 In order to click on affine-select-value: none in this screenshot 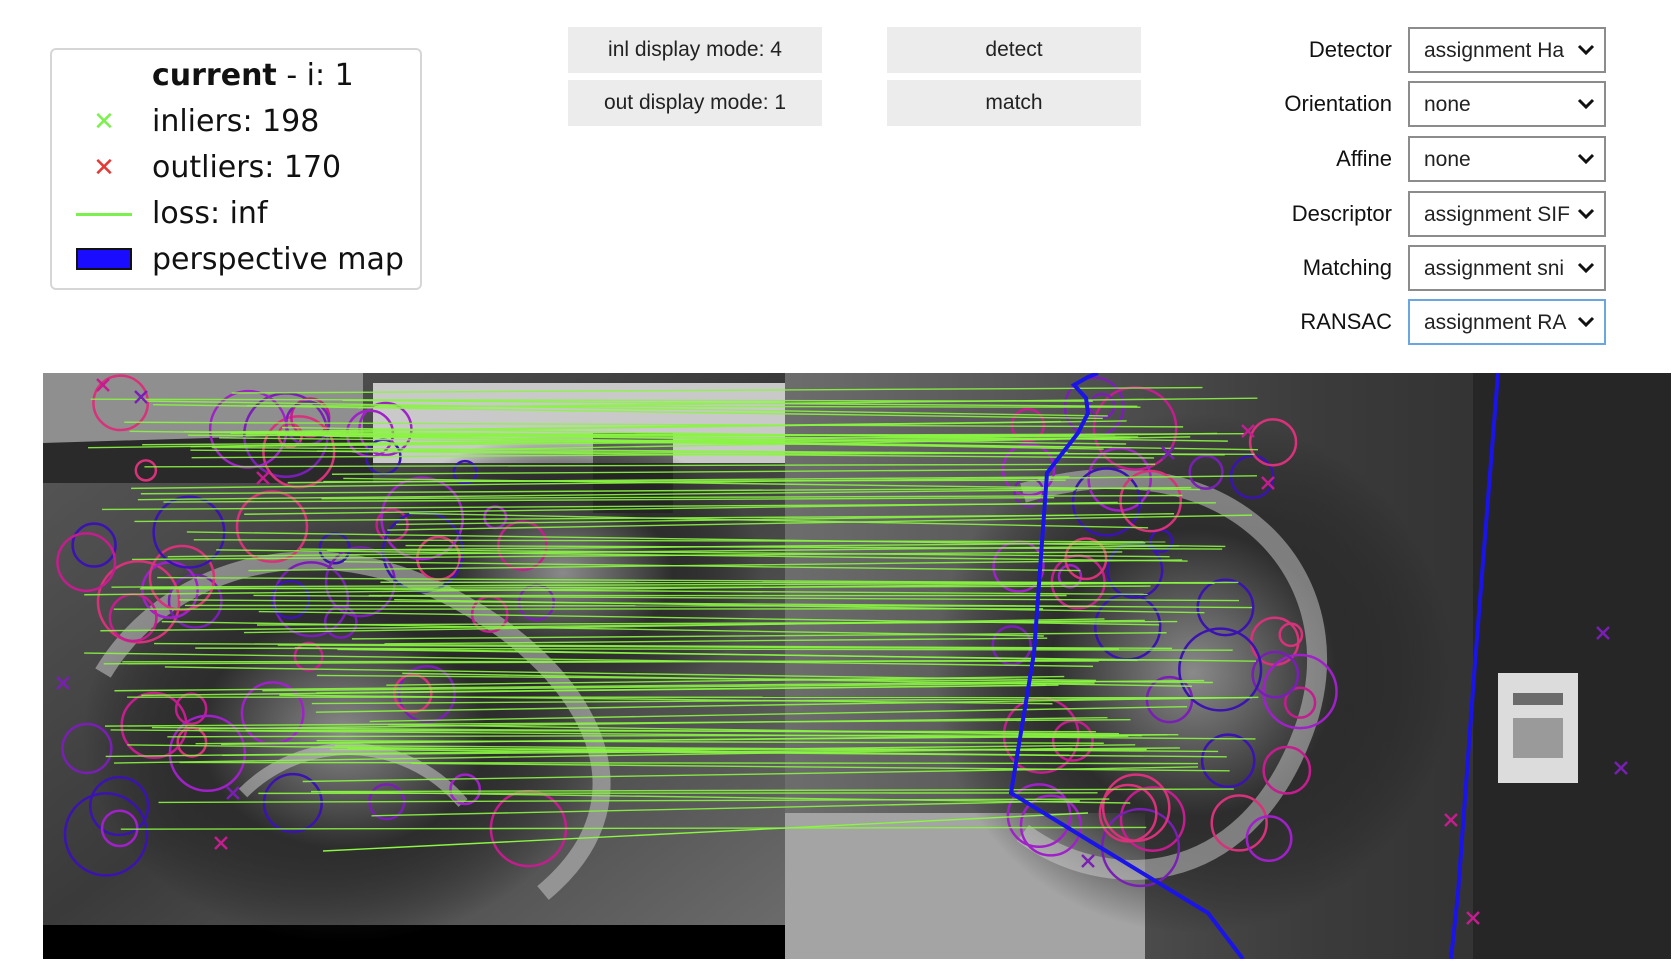, I will do `click(1447, 159)`.